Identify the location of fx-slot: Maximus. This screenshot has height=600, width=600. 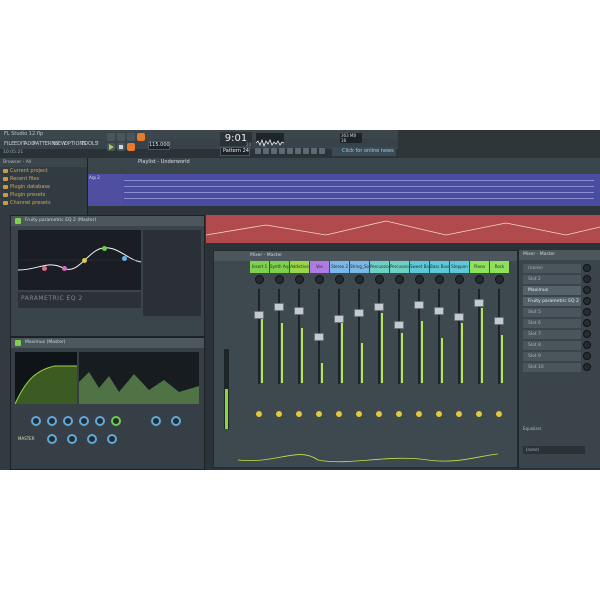
(552, 290).